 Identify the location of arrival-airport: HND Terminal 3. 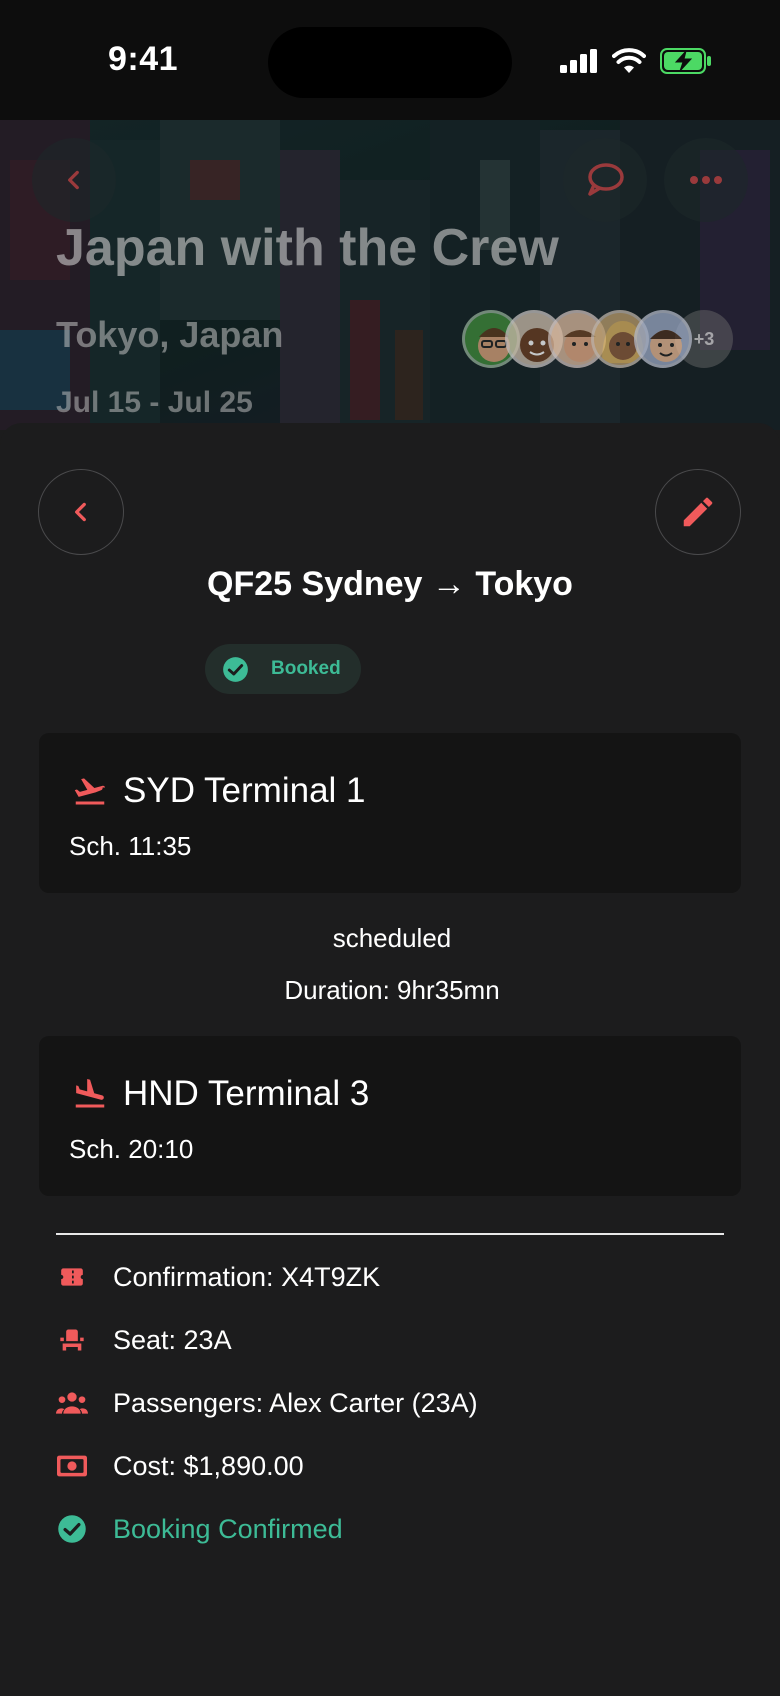
(246, 1093).